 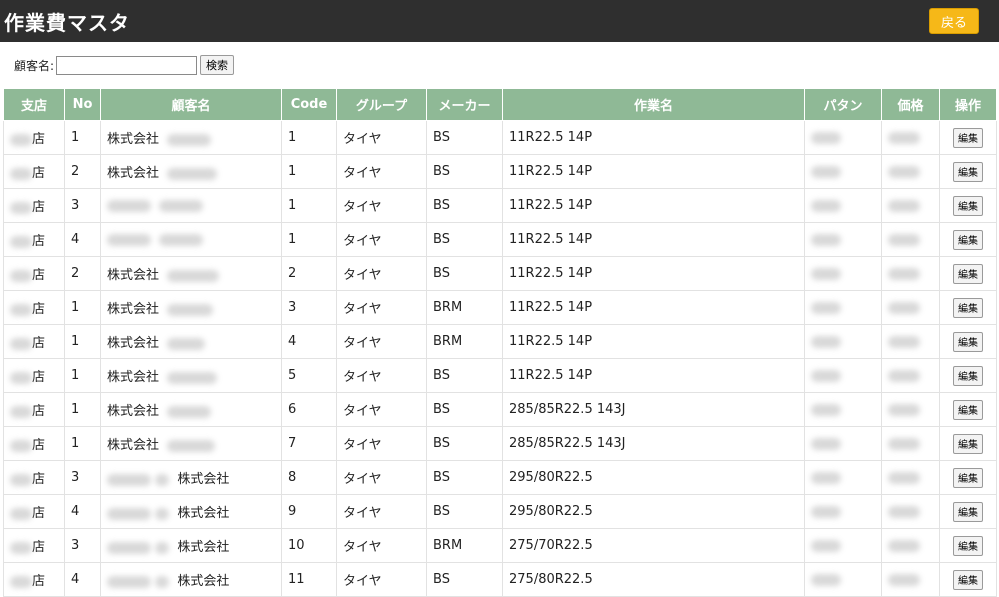 I want to click on no-cell: 3, so click(x=82, y=205).